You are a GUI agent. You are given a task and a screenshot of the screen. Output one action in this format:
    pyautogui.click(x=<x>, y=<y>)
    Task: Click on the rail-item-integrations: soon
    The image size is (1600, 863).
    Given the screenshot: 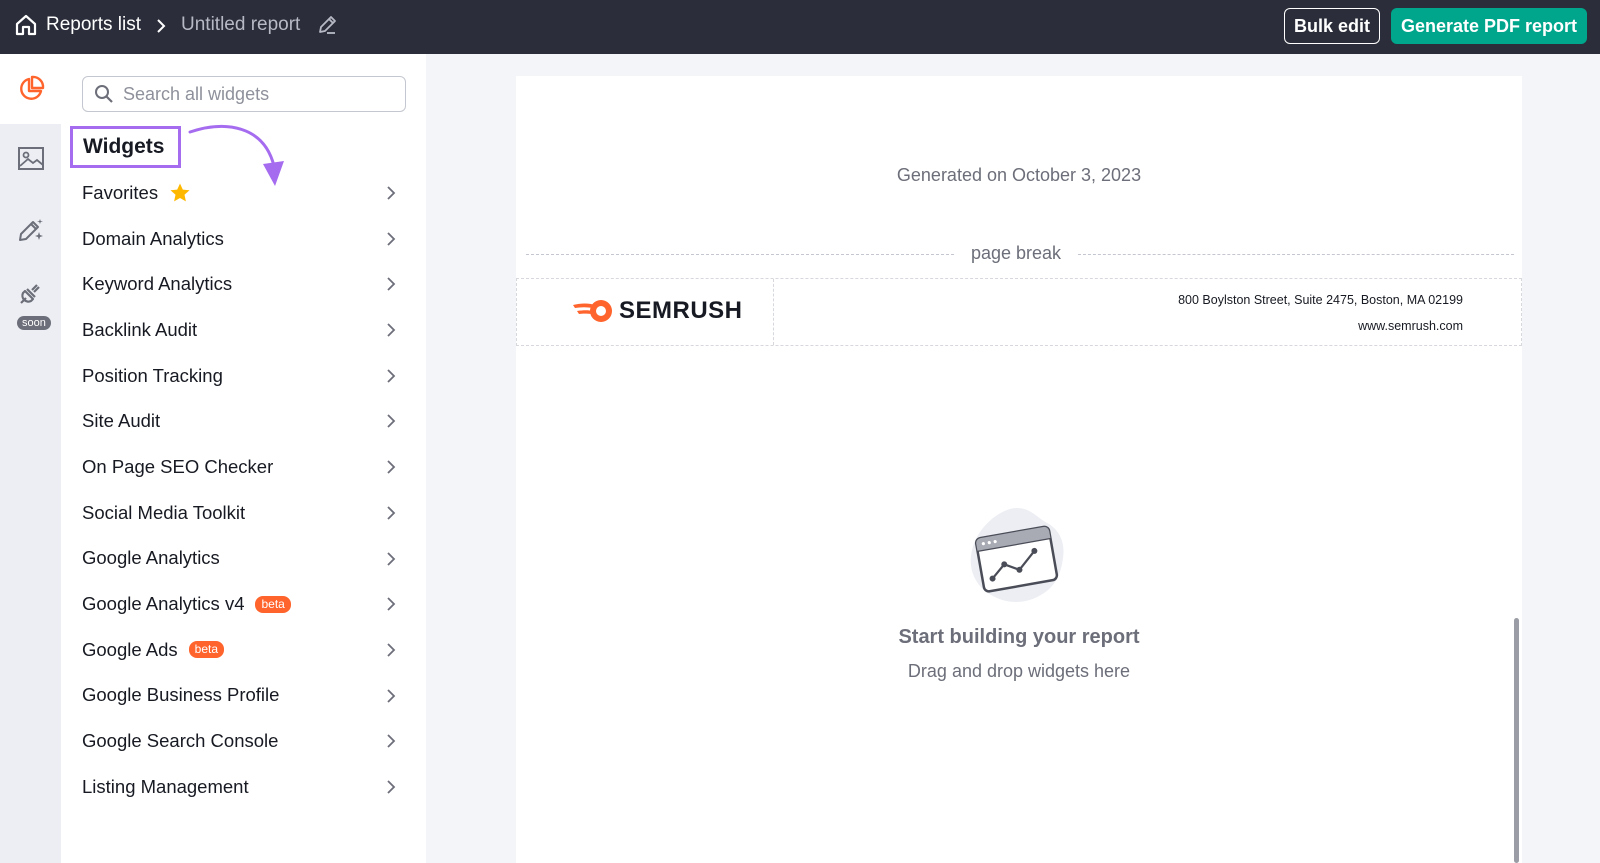 What is the action you would take?
    pyautogui.click(x=30, y=299)
    